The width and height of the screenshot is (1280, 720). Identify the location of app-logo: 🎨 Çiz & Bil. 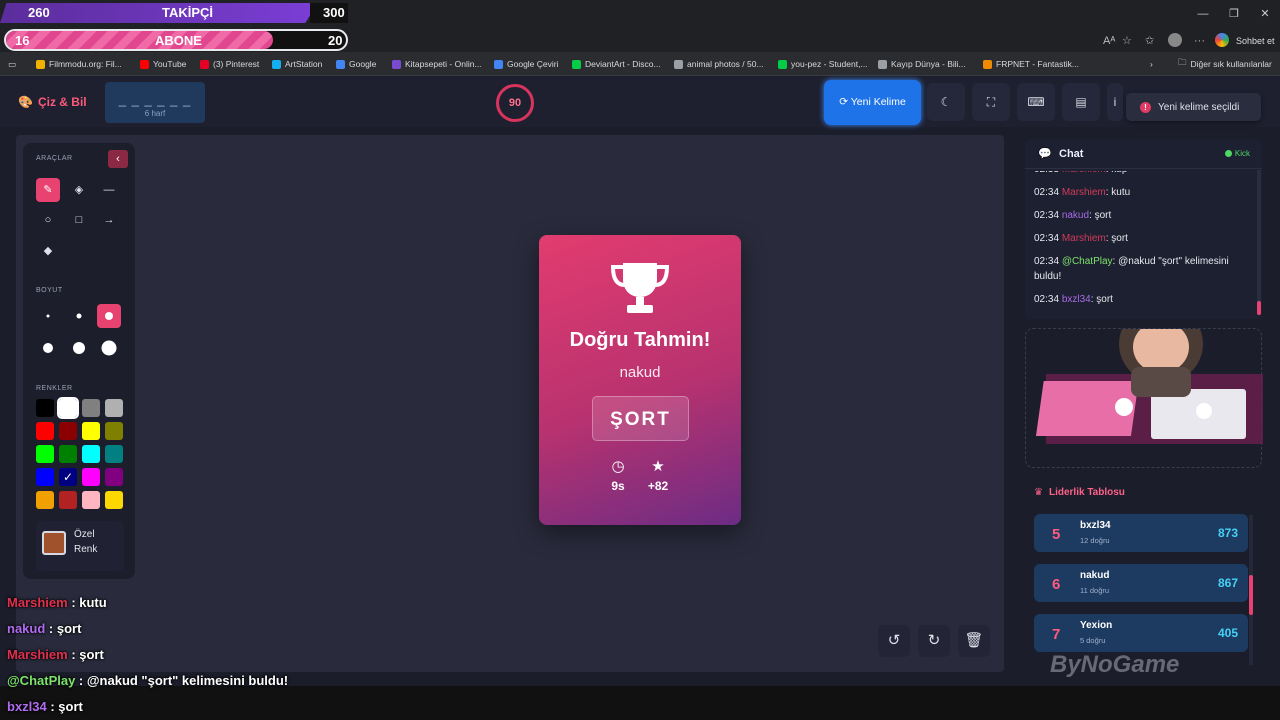
(52, 102).